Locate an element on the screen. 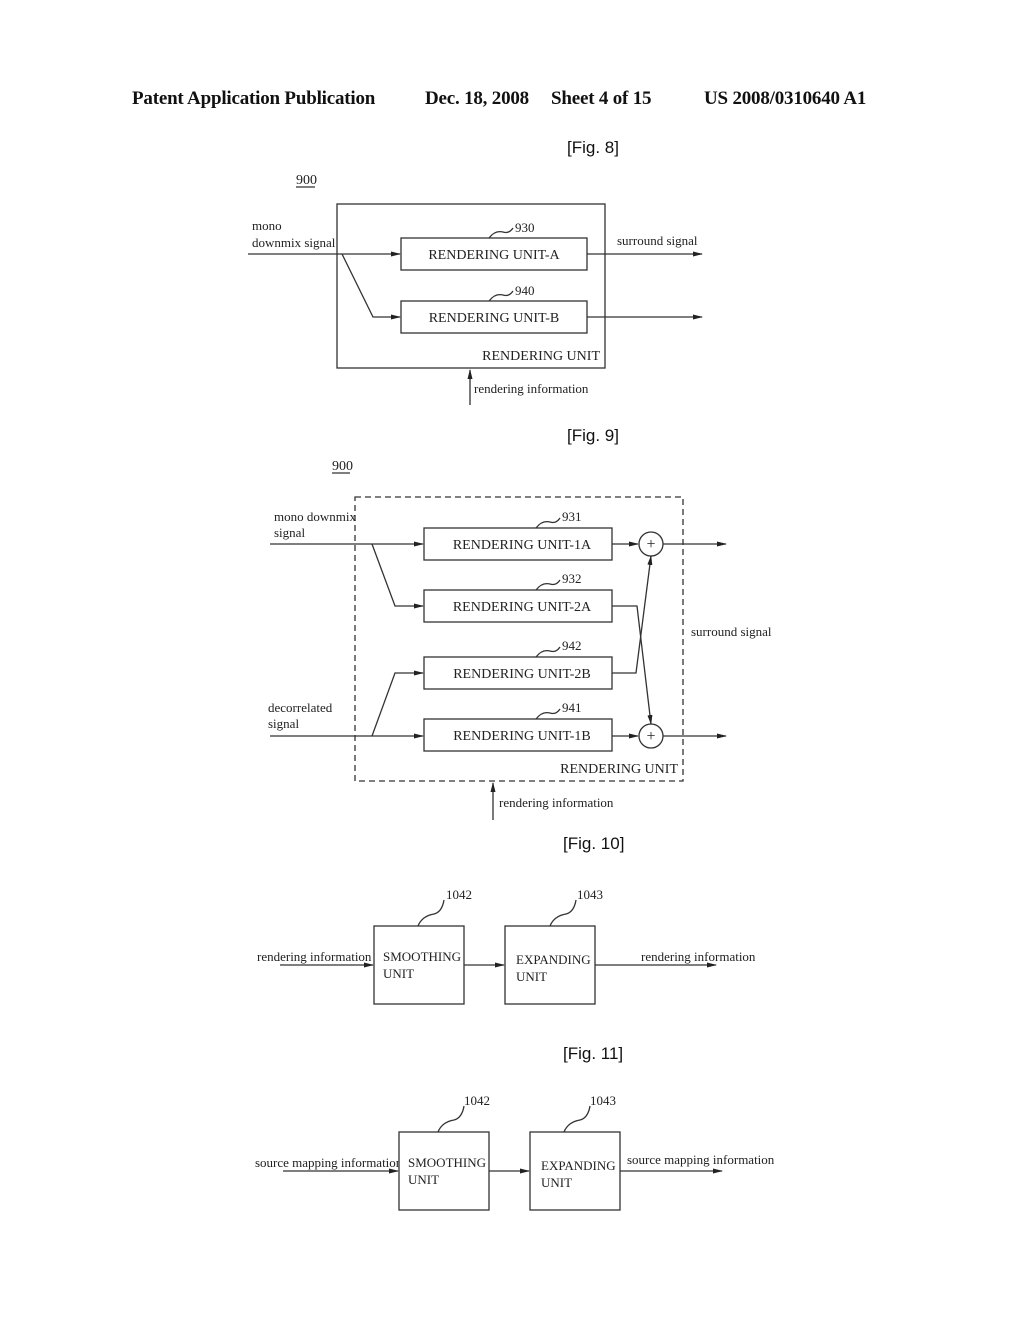 Image resolution: width=1024 pixels, height=1320 pixels. fig9-input2-label-1: decorrelated is located at coordinates (300, 707).